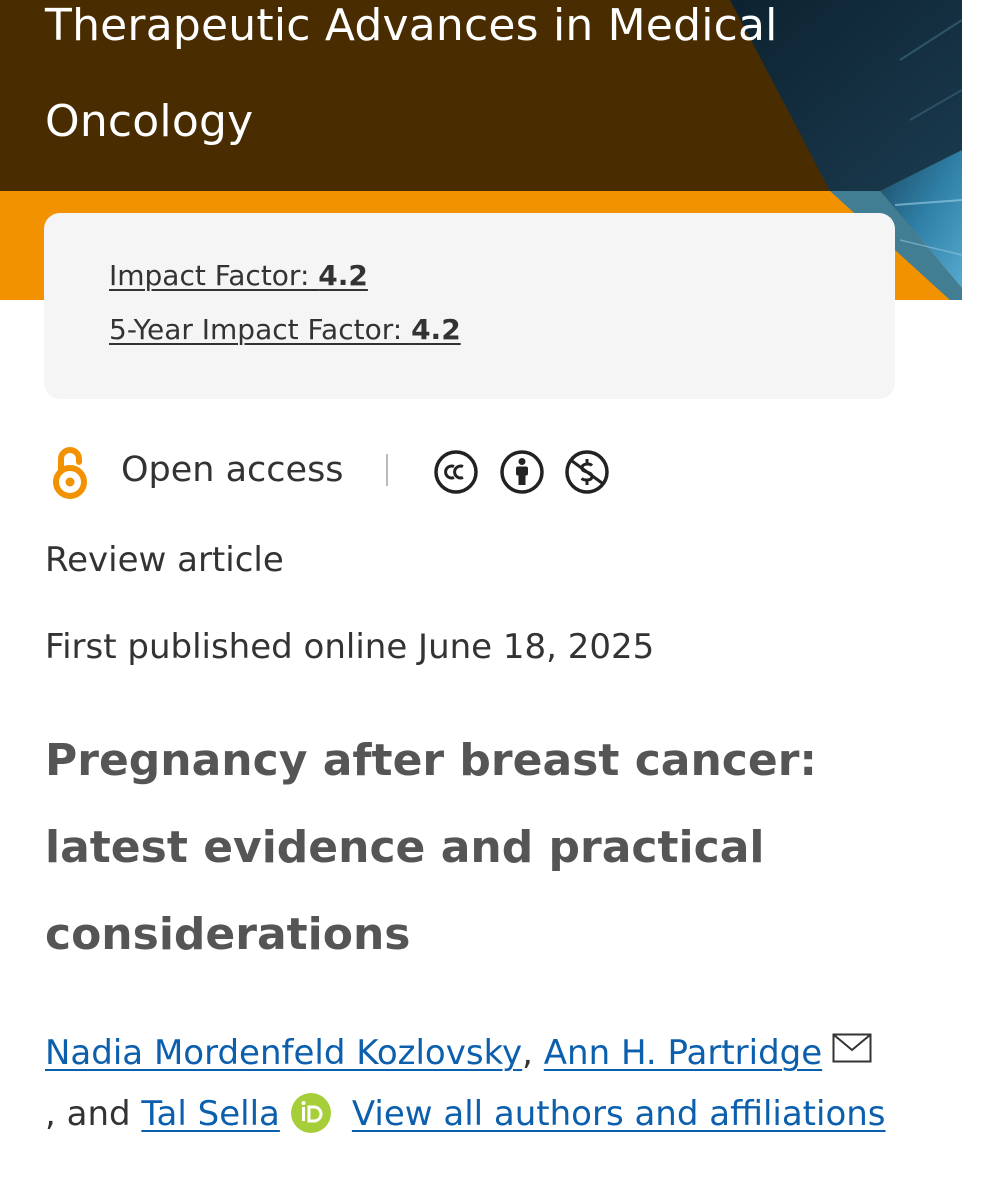  I want to click on article-type: Review article, so click(164, 560).